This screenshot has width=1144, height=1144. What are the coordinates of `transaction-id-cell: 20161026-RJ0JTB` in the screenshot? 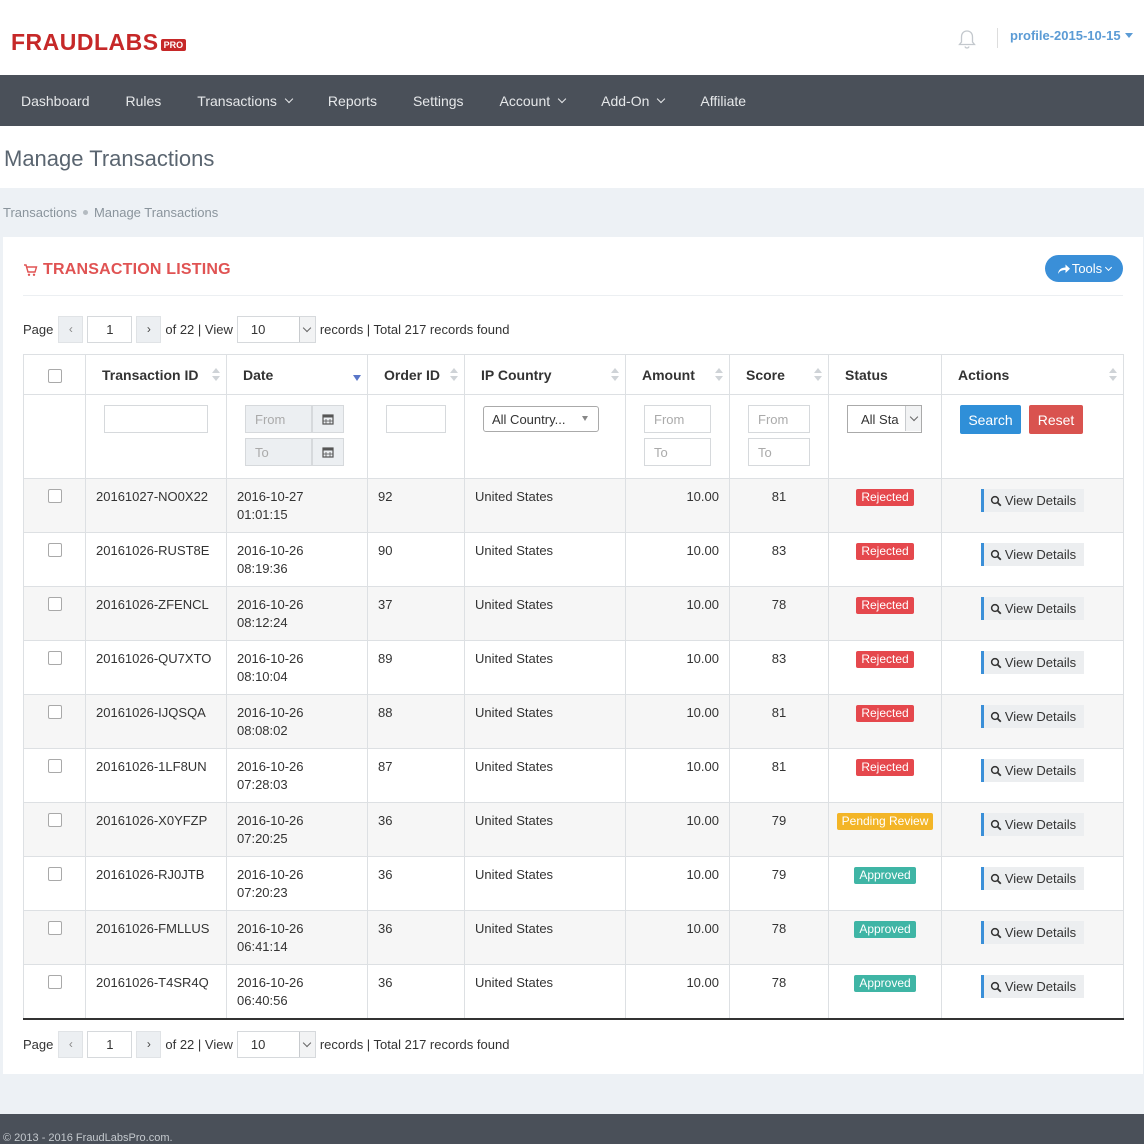 It's located at (156, 883).